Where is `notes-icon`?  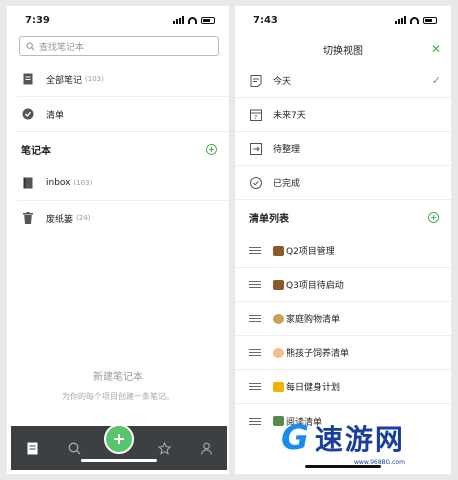 notes-icon is located at coordinates (28, 79).